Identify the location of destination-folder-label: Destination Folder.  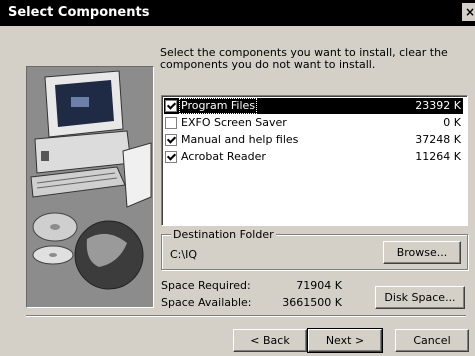
(223, 234).